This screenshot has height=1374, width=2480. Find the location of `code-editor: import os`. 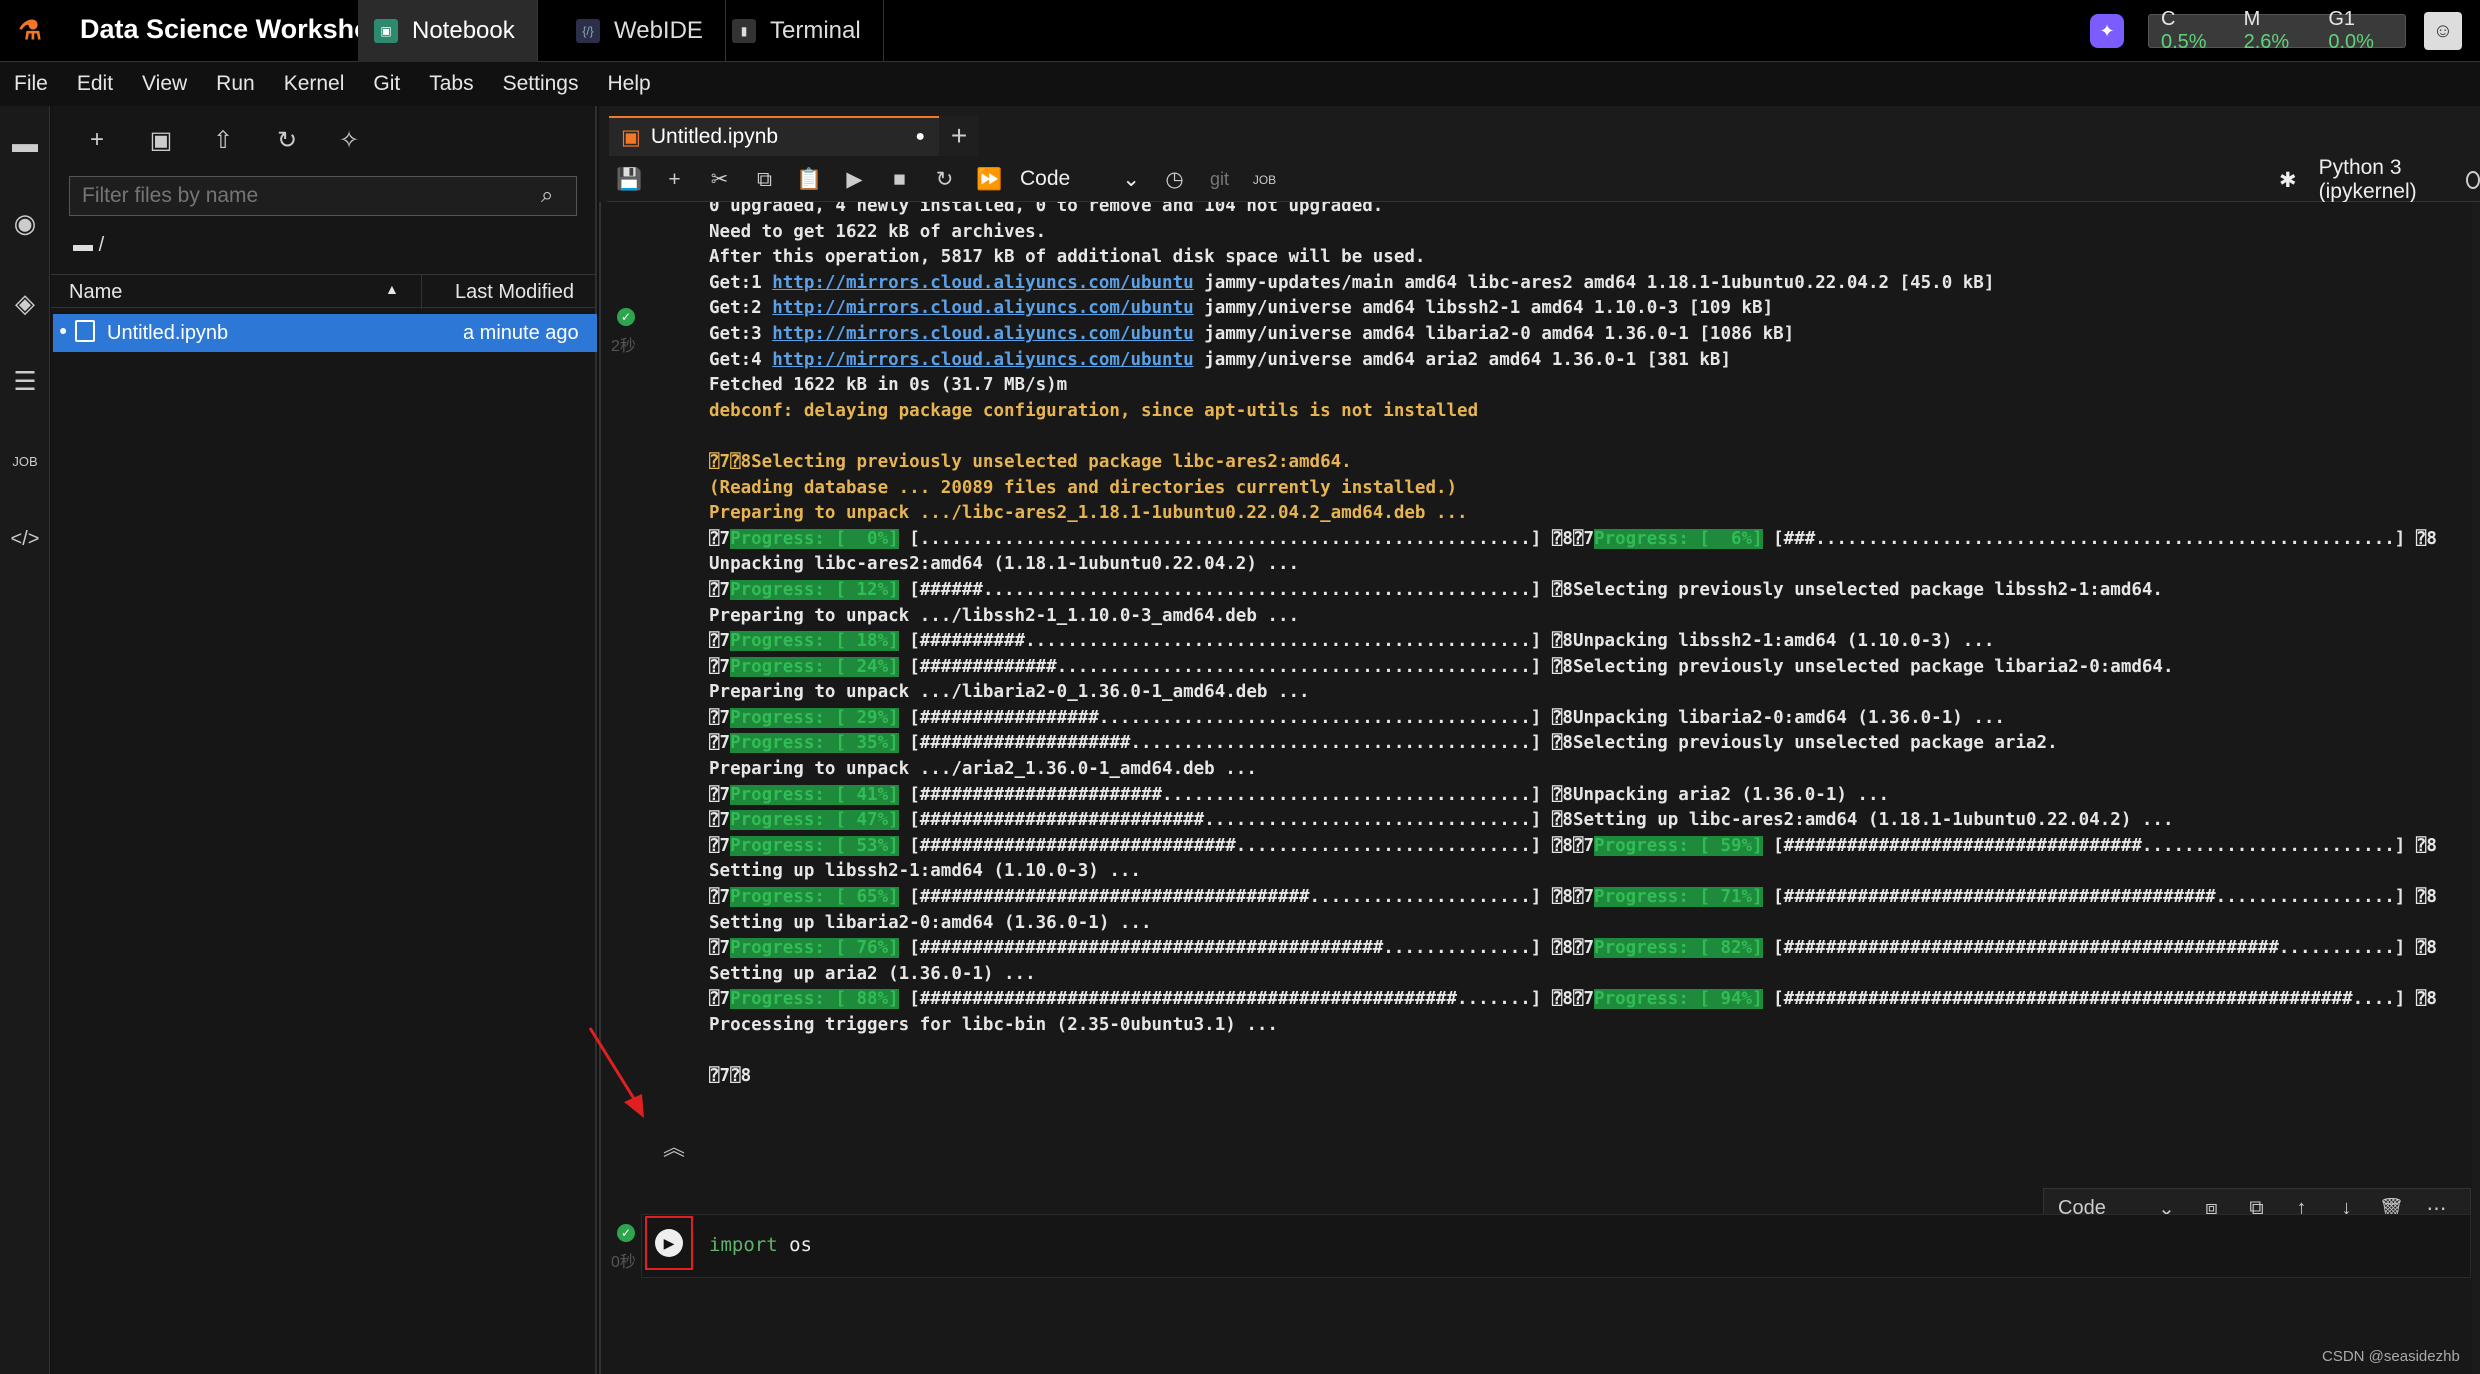

code-editor: import os is located at coordinates (760, 1245).